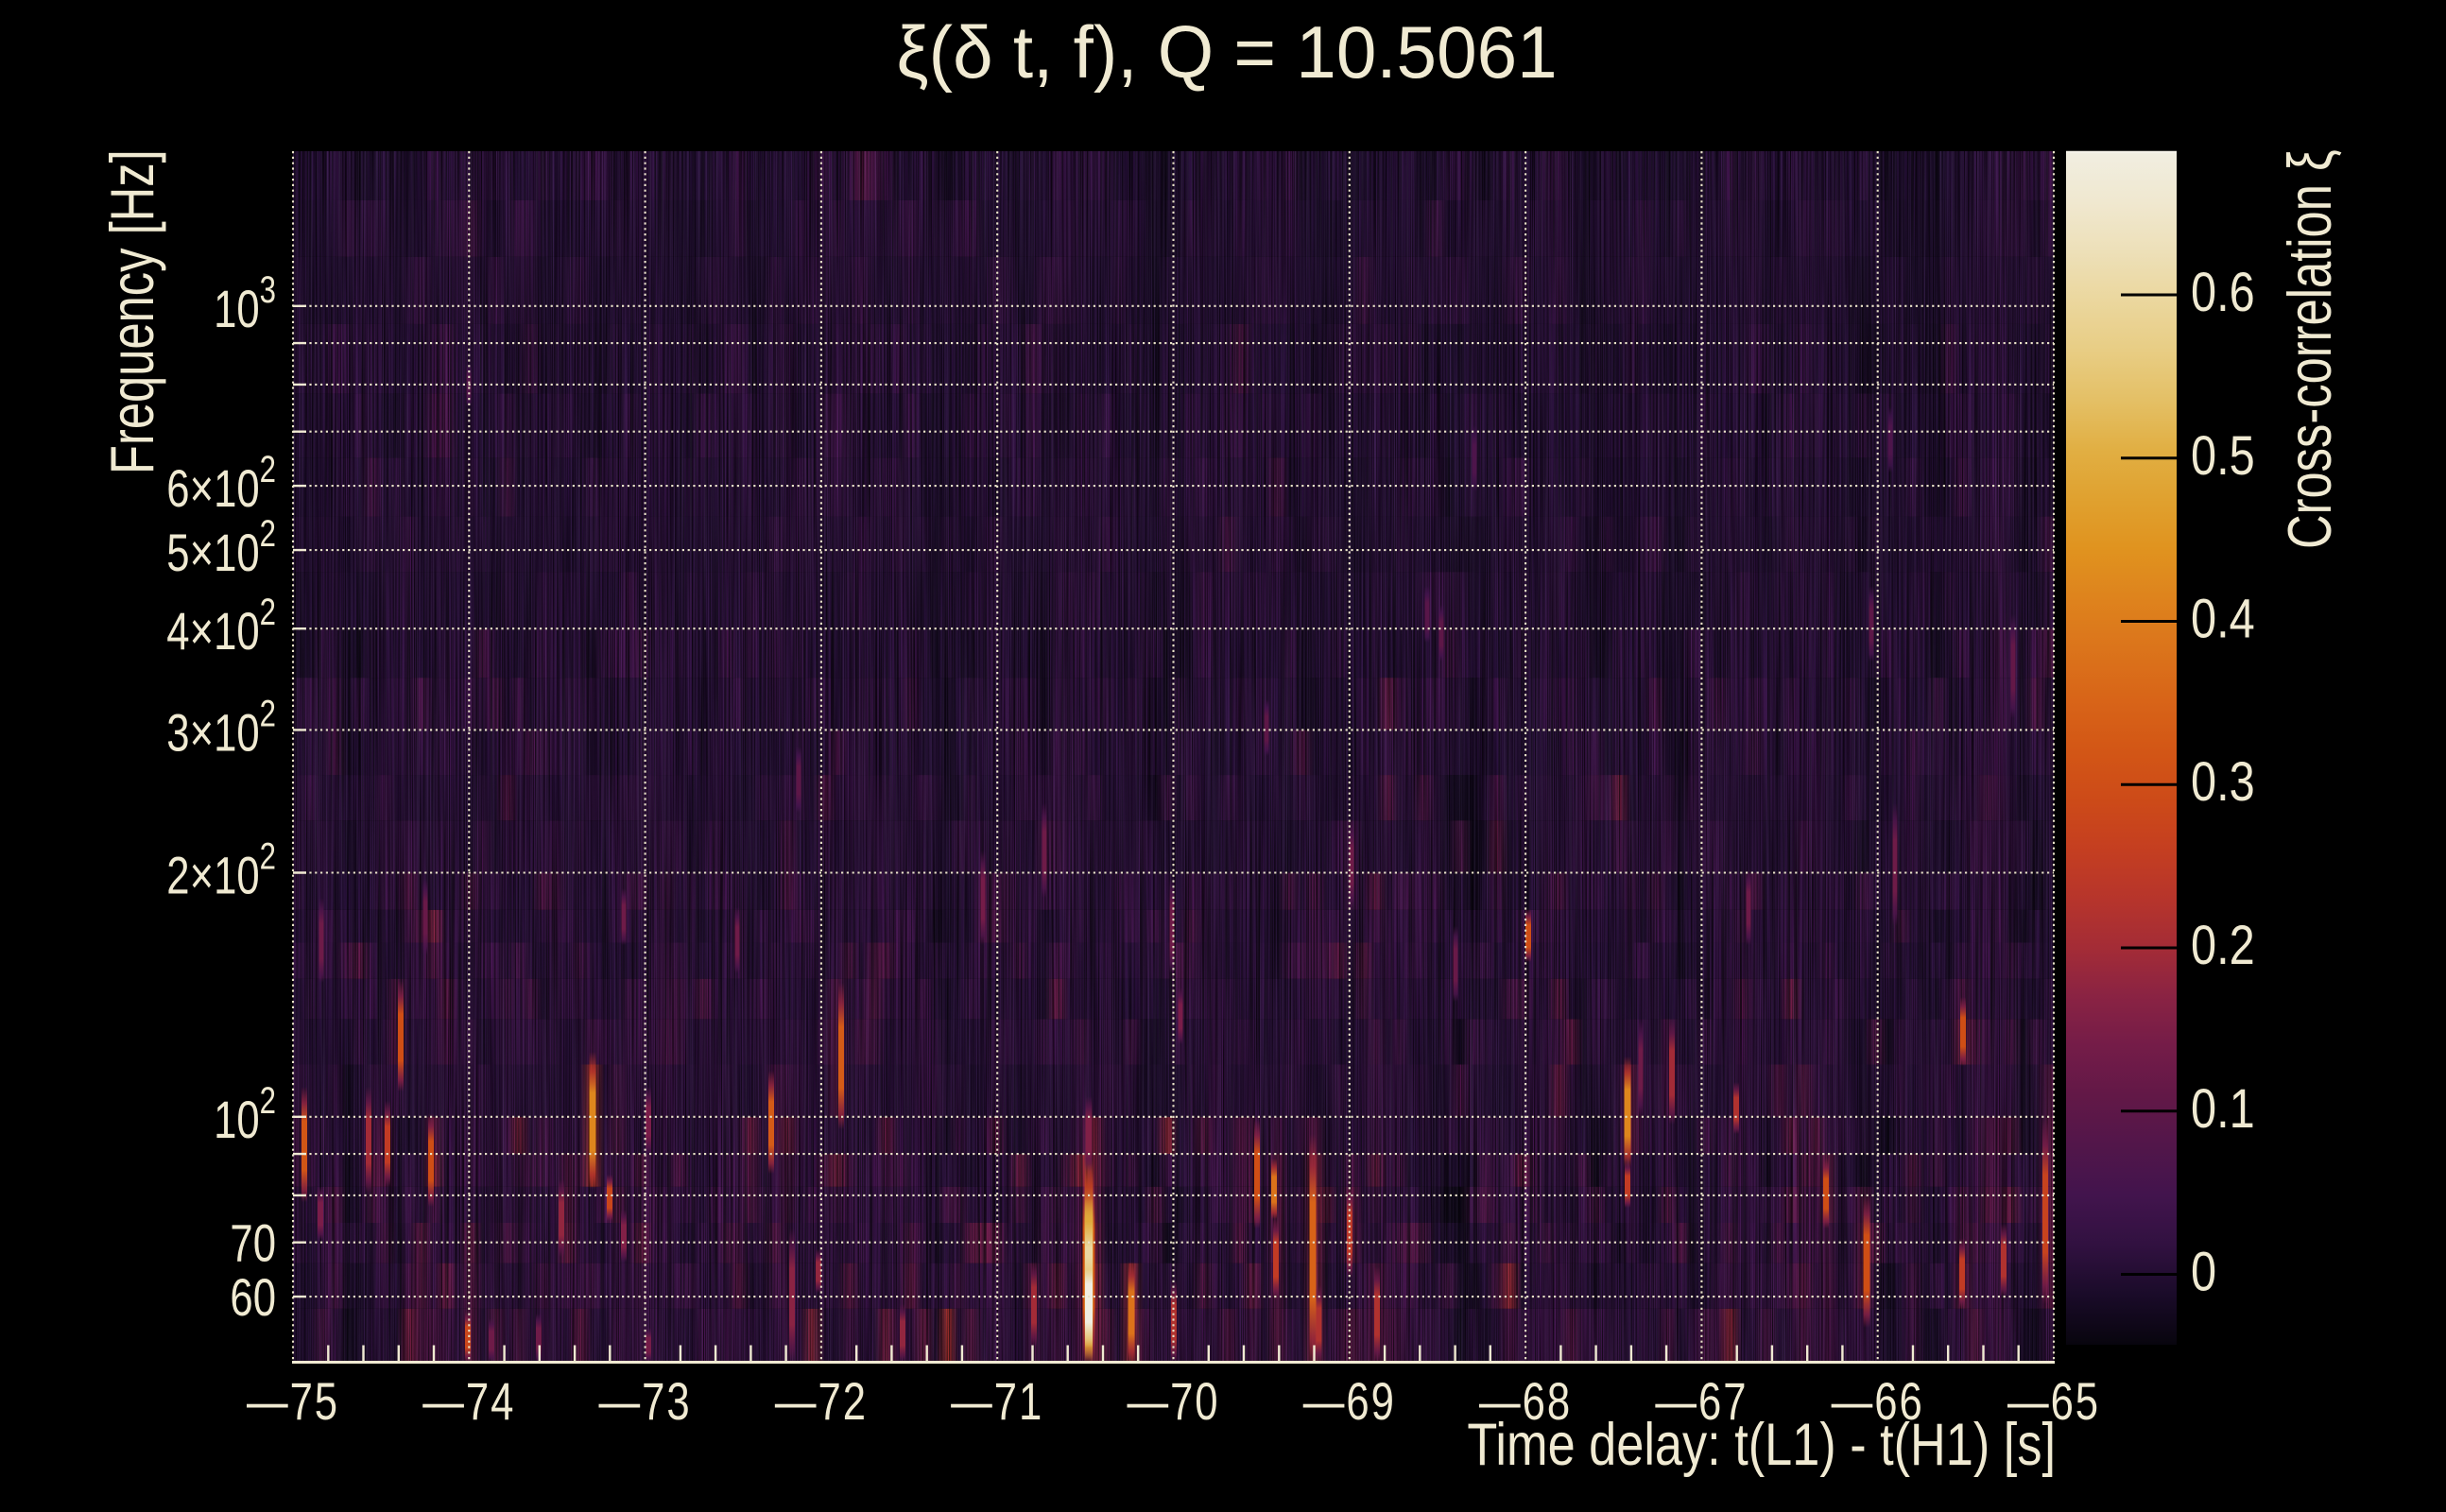 The height and width of the screenshot is (1512, 2446). Describe the element at coordinates (2223, 946) in the screenshot. I see `svg-text: 0.2` at that location.